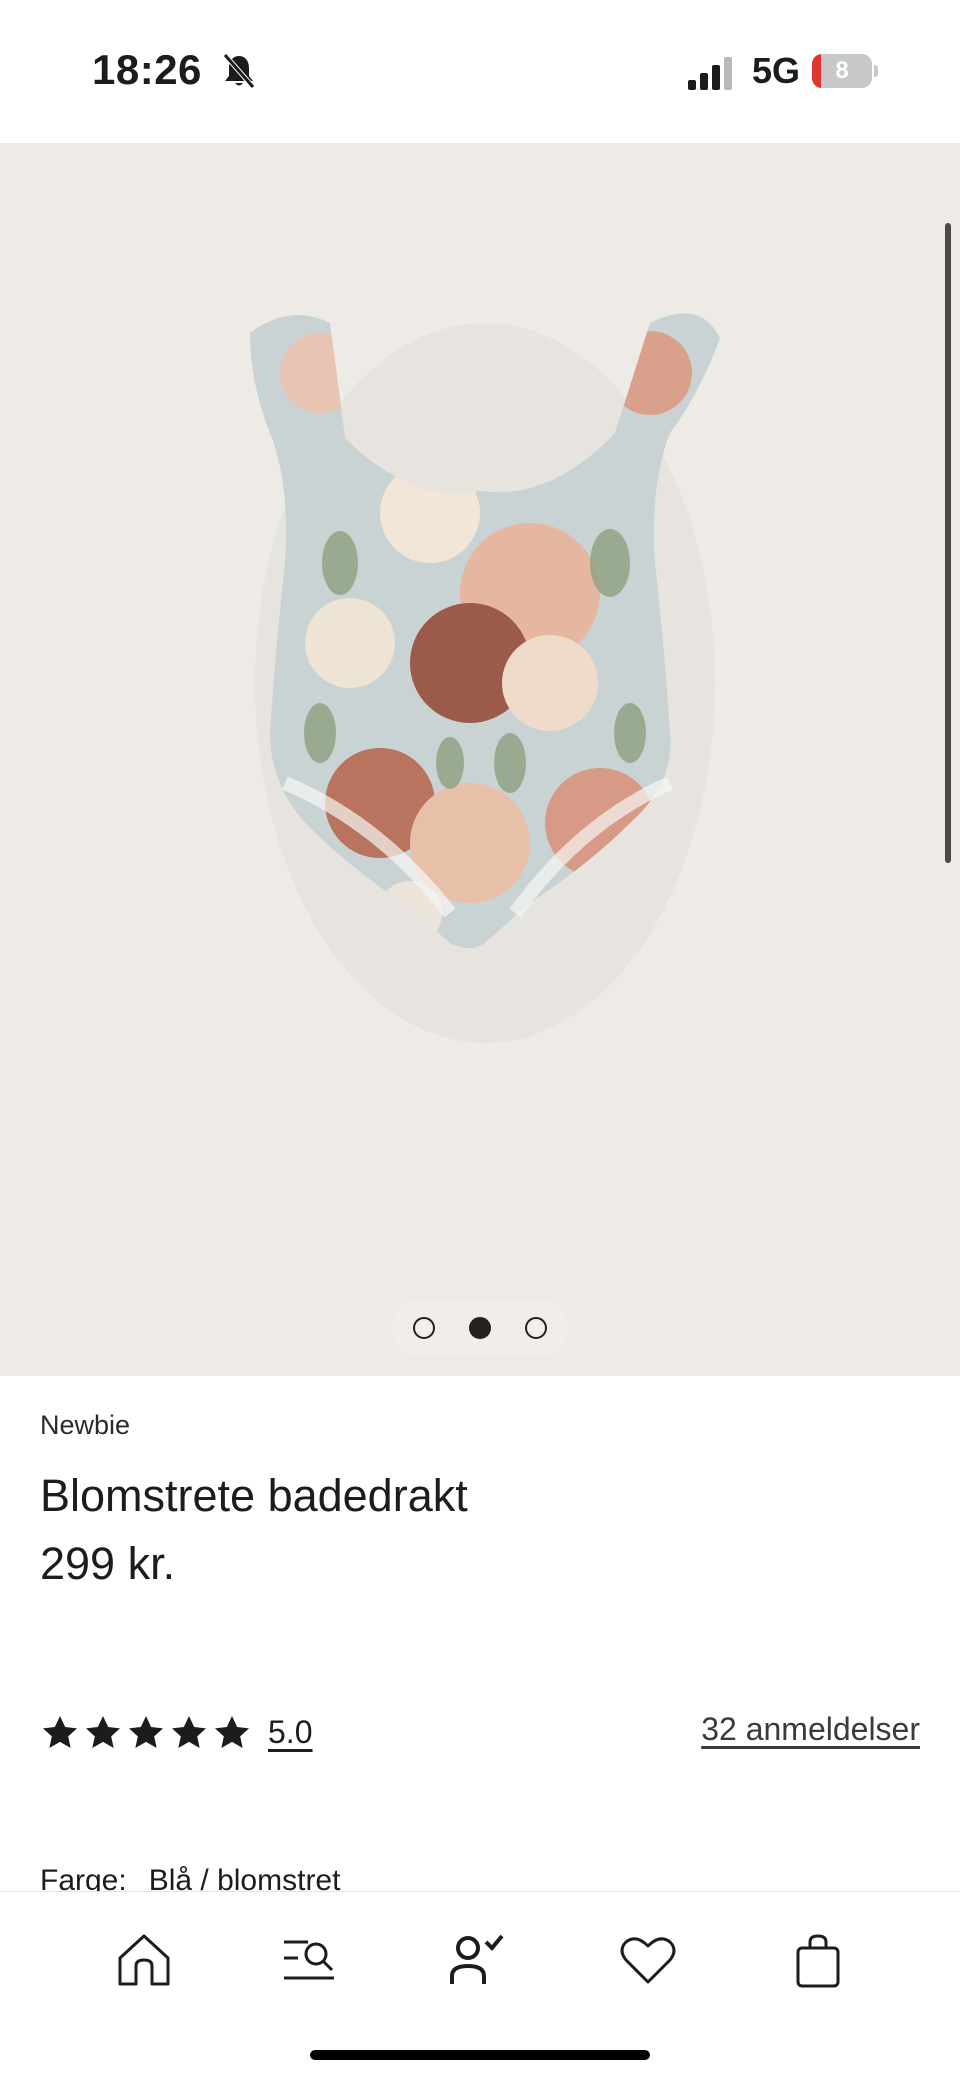 Image resolution: width=960 pixels, height=2082 pixels. Describe the element at coordinates (710, 73) in the screenshot. I see `signal-icon` at that location.